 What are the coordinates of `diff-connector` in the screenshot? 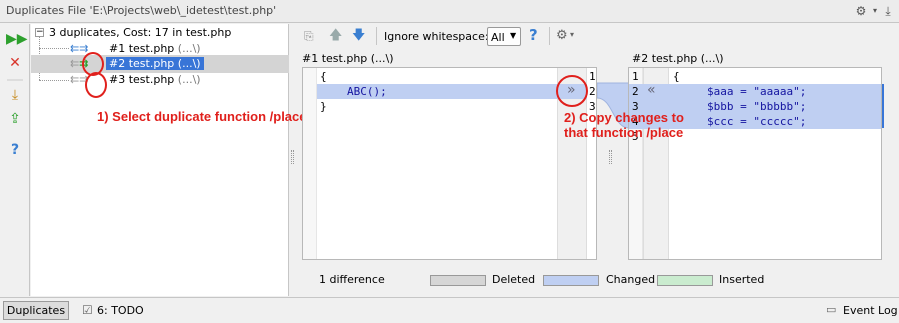 It's located at (613, 105).